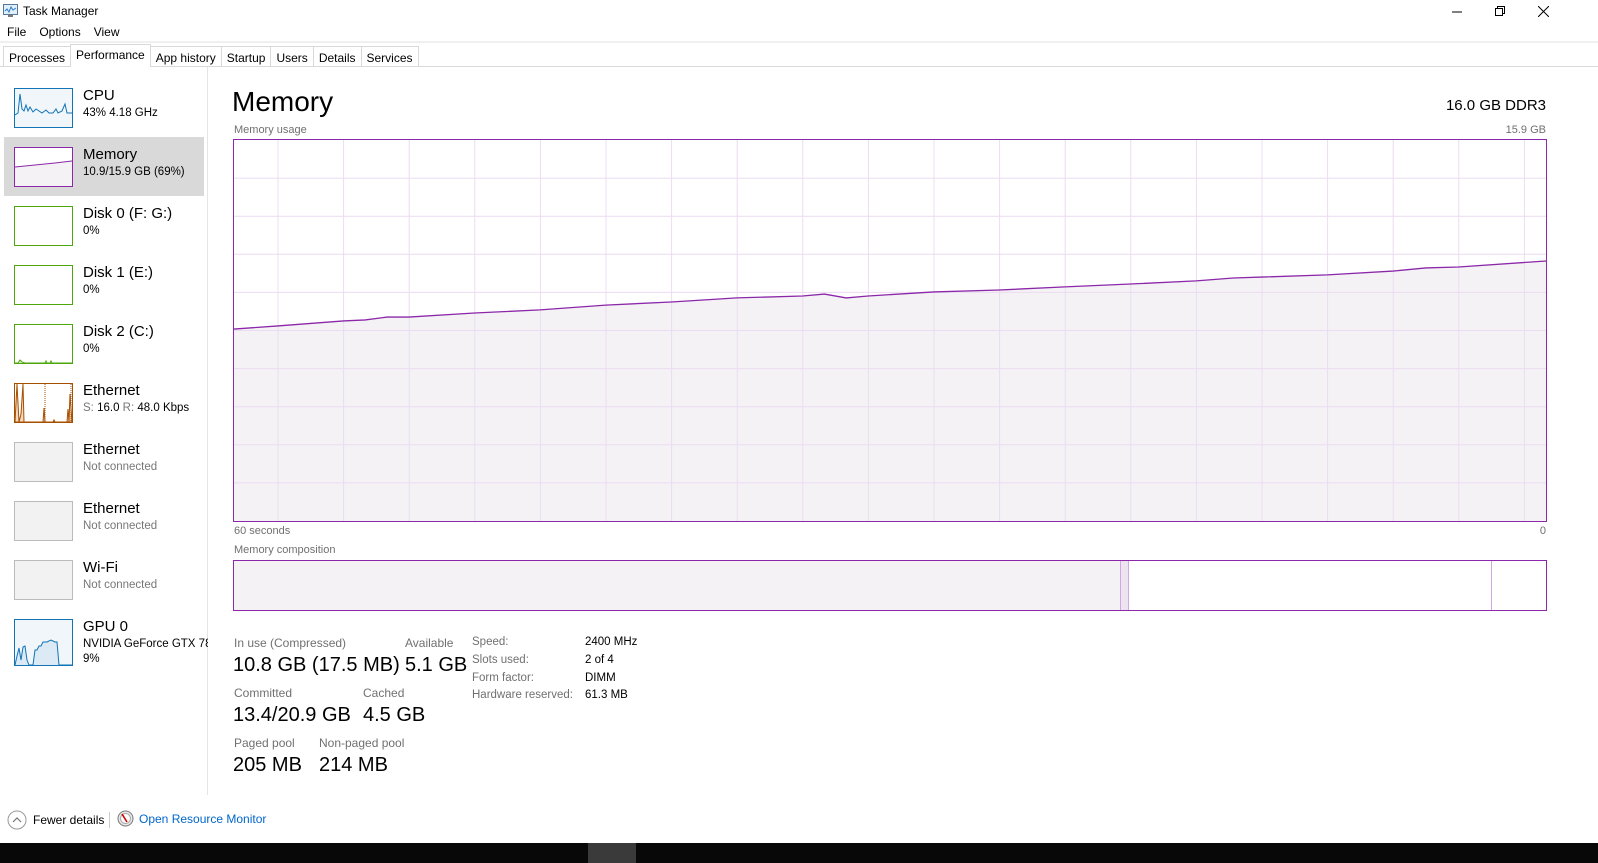  I want to click on restore-button, so click(1500, 11).